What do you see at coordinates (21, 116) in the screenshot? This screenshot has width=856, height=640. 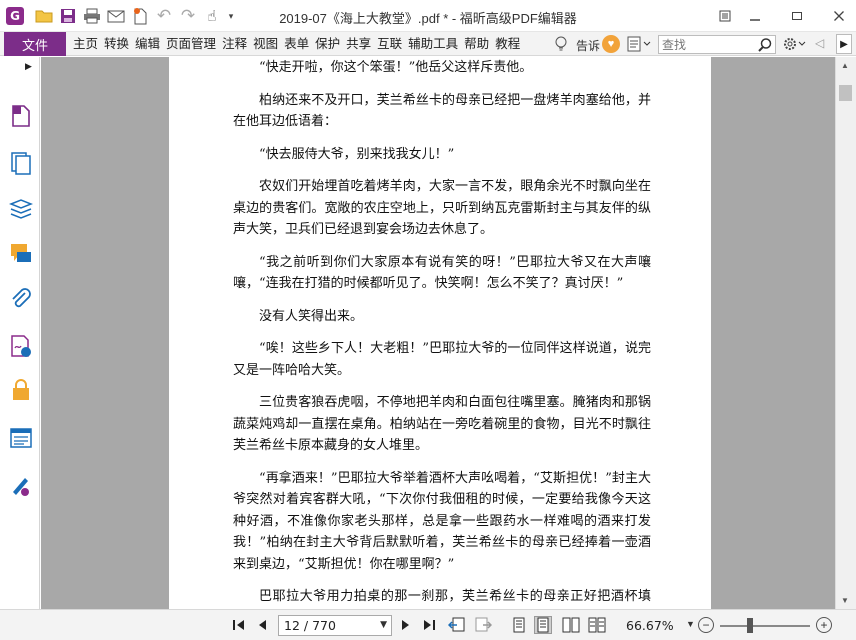 I see `page-thumbnails-icon` at bounding box center [21, 116].